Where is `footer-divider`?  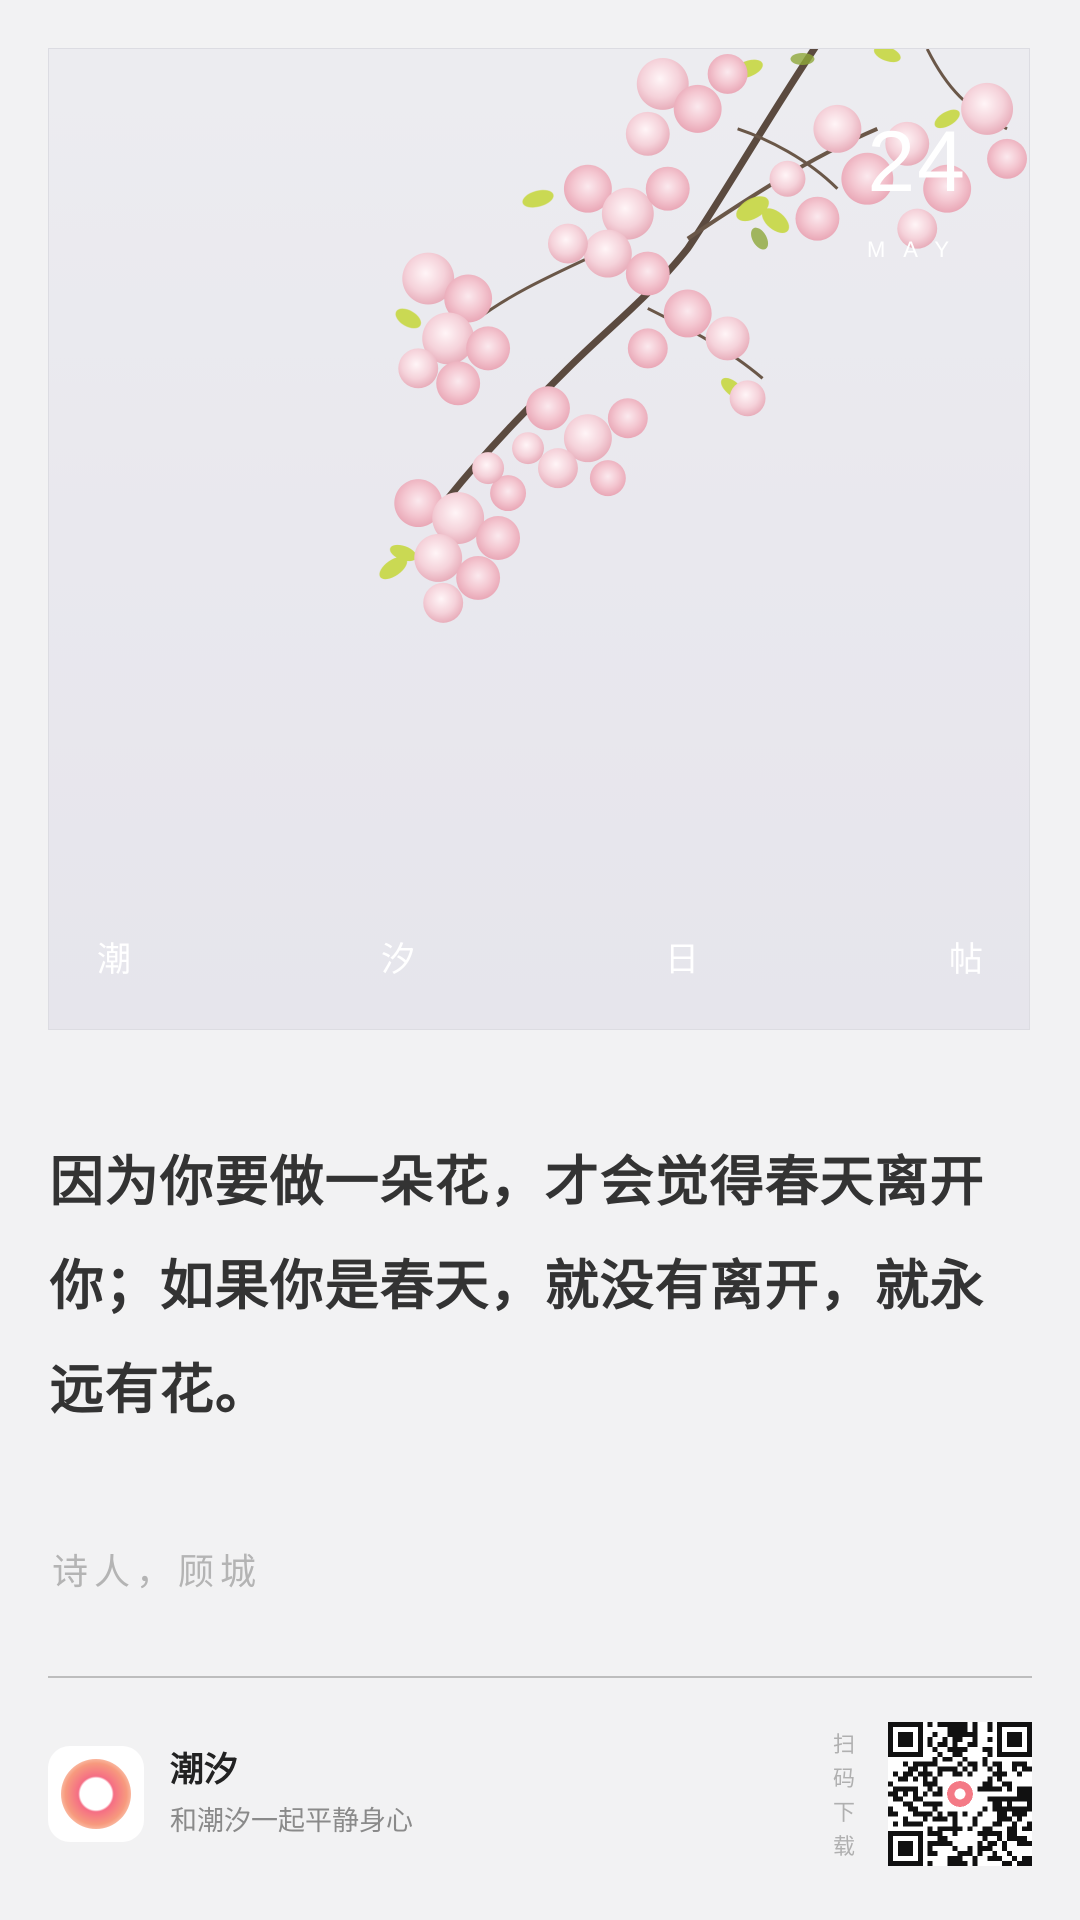 footer-divider is located at coordinates (540, 1677).